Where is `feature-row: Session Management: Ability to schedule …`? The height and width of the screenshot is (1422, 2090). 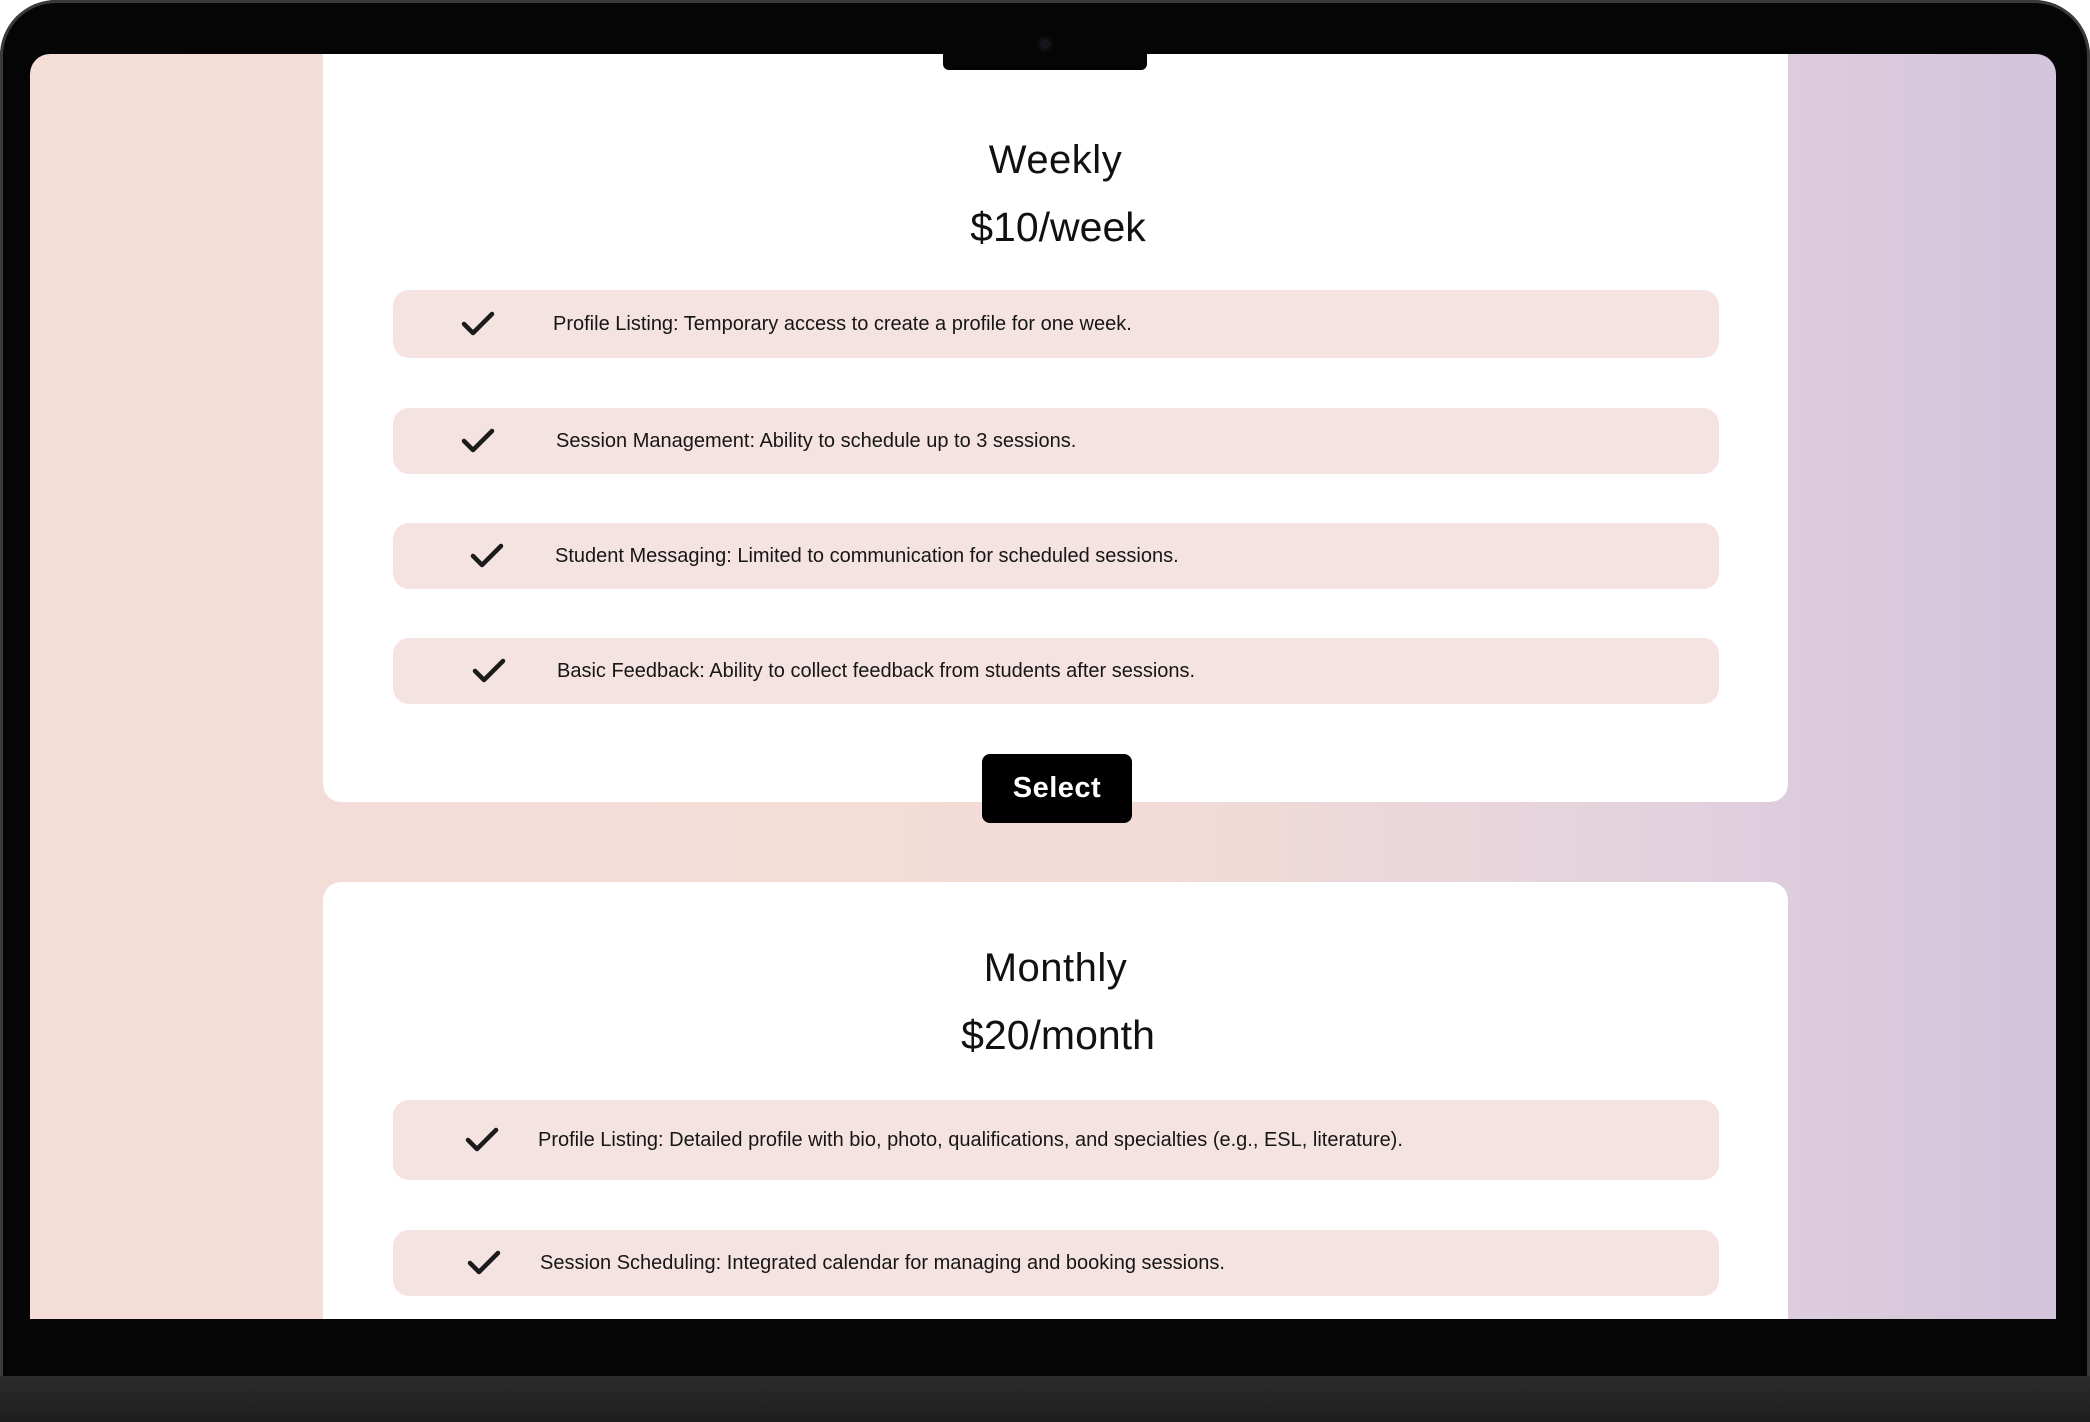
feature-row: Session Management: Ability to schedule … is located at coordinates (1056, 441).